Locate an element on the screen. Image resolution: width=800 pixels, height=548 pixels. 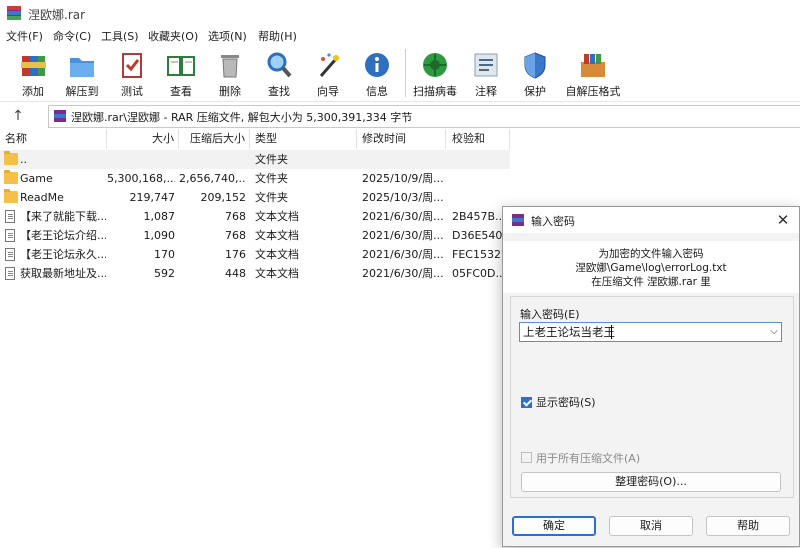
virus-scan-button: 扫描病毒 is located at coordinates (435, 73).